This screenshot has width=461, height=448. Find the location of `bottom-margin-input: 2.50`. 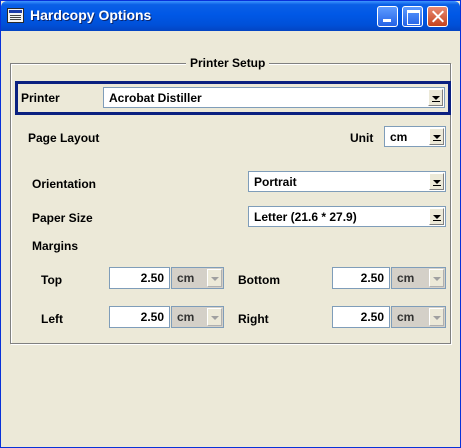

bottom-margin-input: 2.50 is located at coordinates (361, 278).